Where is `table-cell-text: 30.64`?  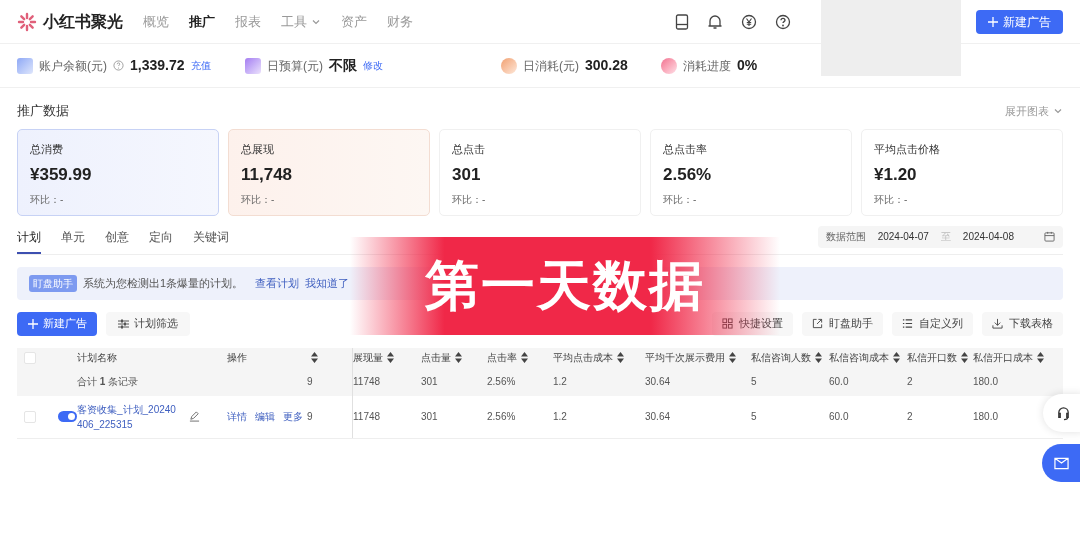 table-cell-text: 30.64 is located at coordinates (658, 382).